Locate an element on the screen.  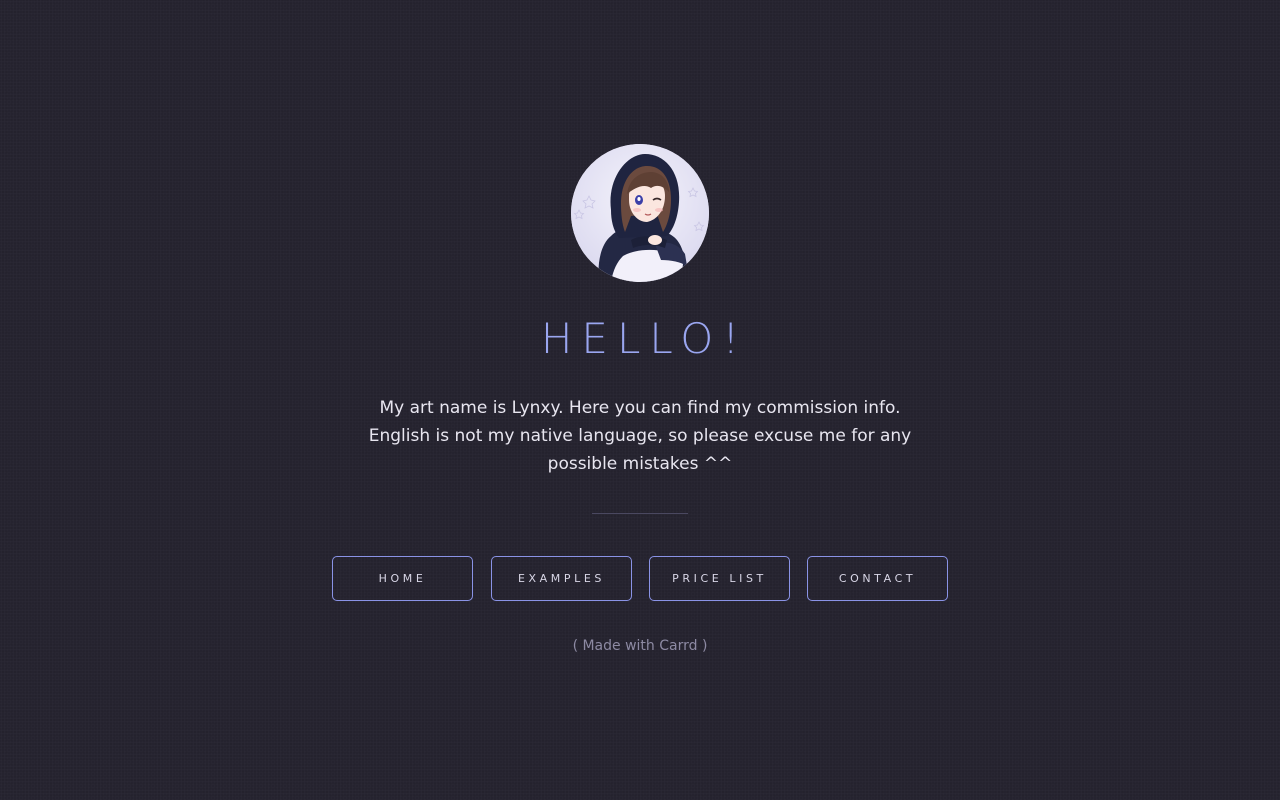
home-button: HOME is located at coordinates (402, 578).